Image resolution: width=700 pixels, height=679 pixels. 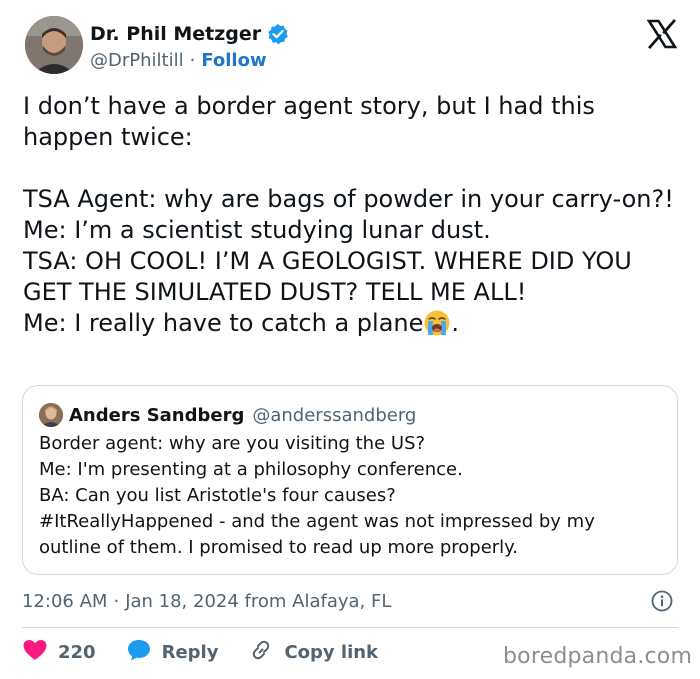 I want to click on quoted-tweet-header: Anders Sandberg @anderssandberg, so click(x=227, y=415).